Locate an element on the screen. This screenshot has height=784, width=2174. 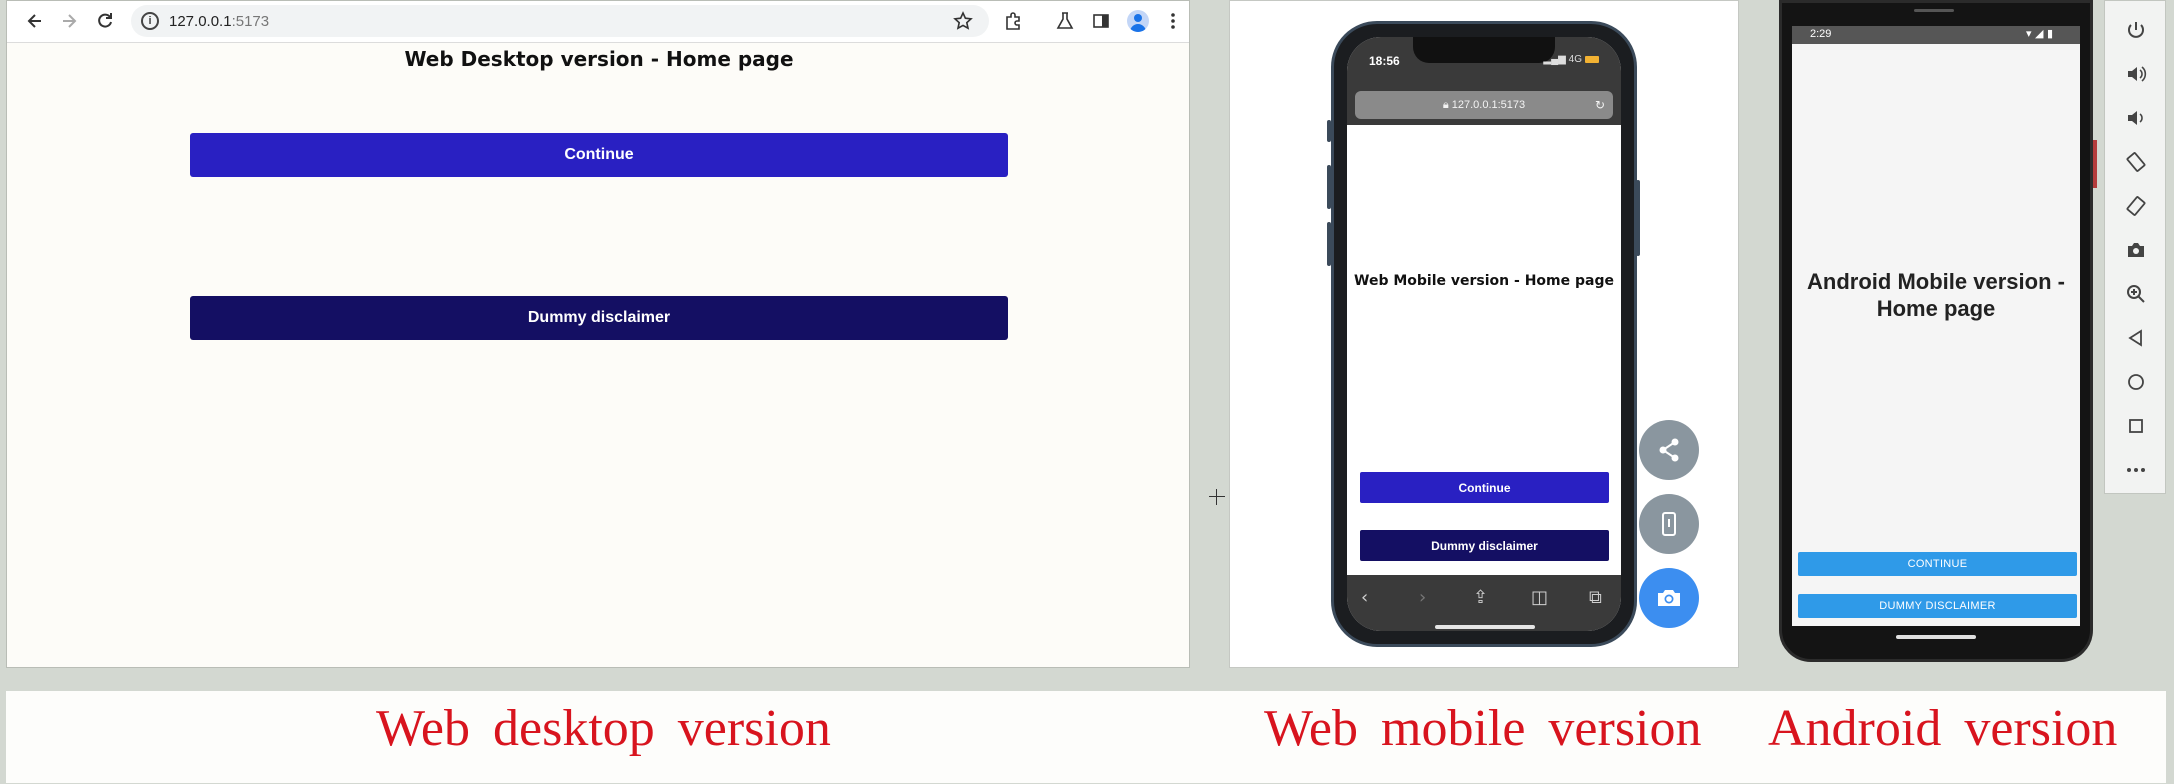
emulator-controls is located at coordinates (2135, 247).